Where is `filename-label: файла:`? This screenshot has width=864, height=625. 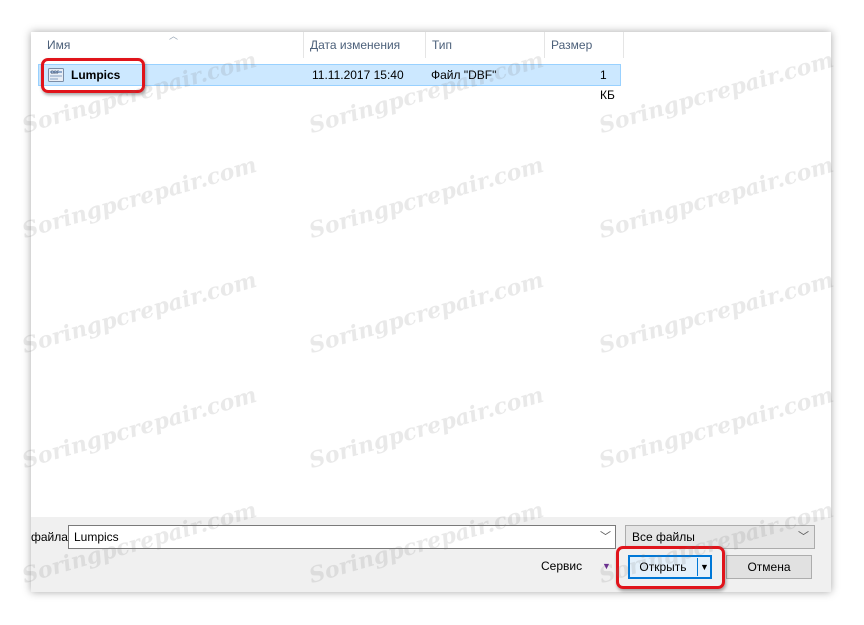 filename-label: файла: is located at coordinates (51, 537).